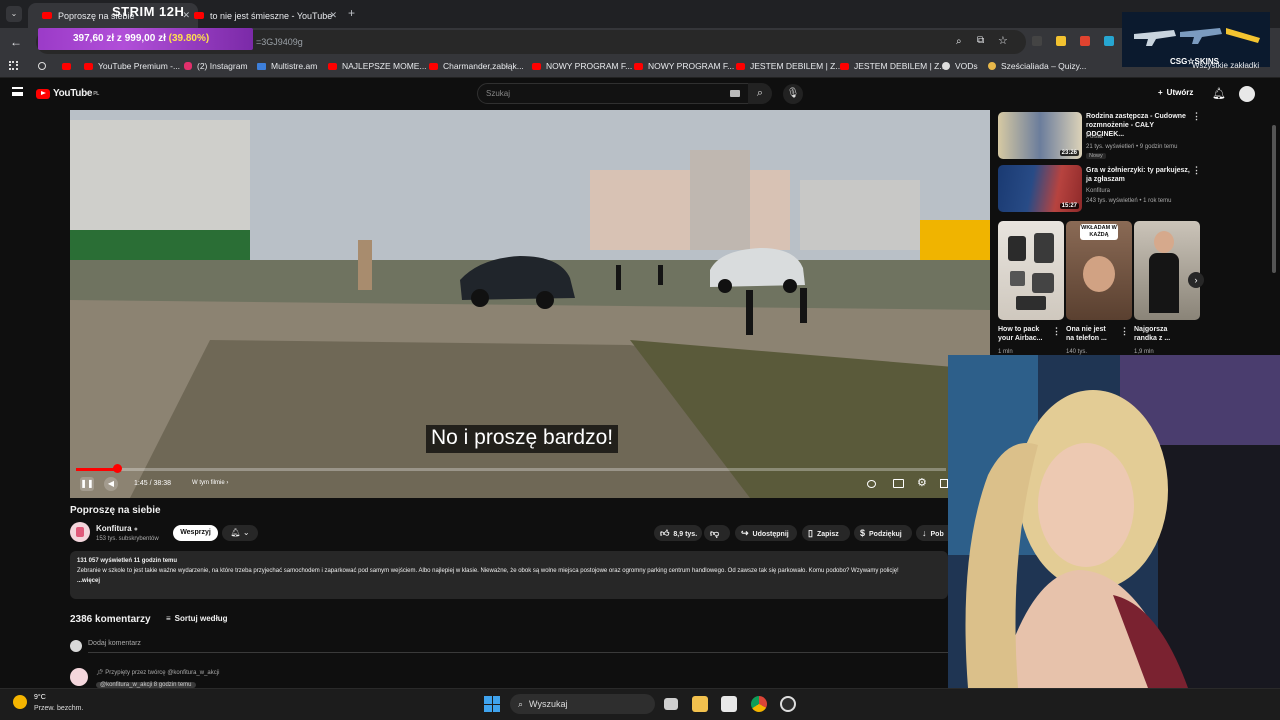 The image size is (1280, 720). Describe the element at coordinates (960, 66) in the screenshot. I see `bookmark-item: VODs` at that location.